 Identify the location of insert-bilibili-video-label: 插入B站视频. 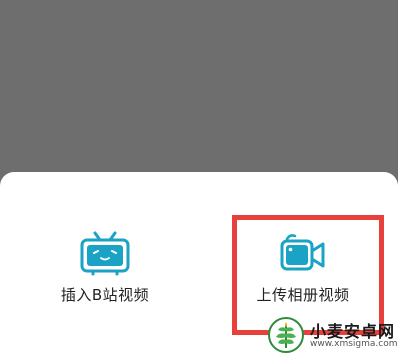
(105, 295).